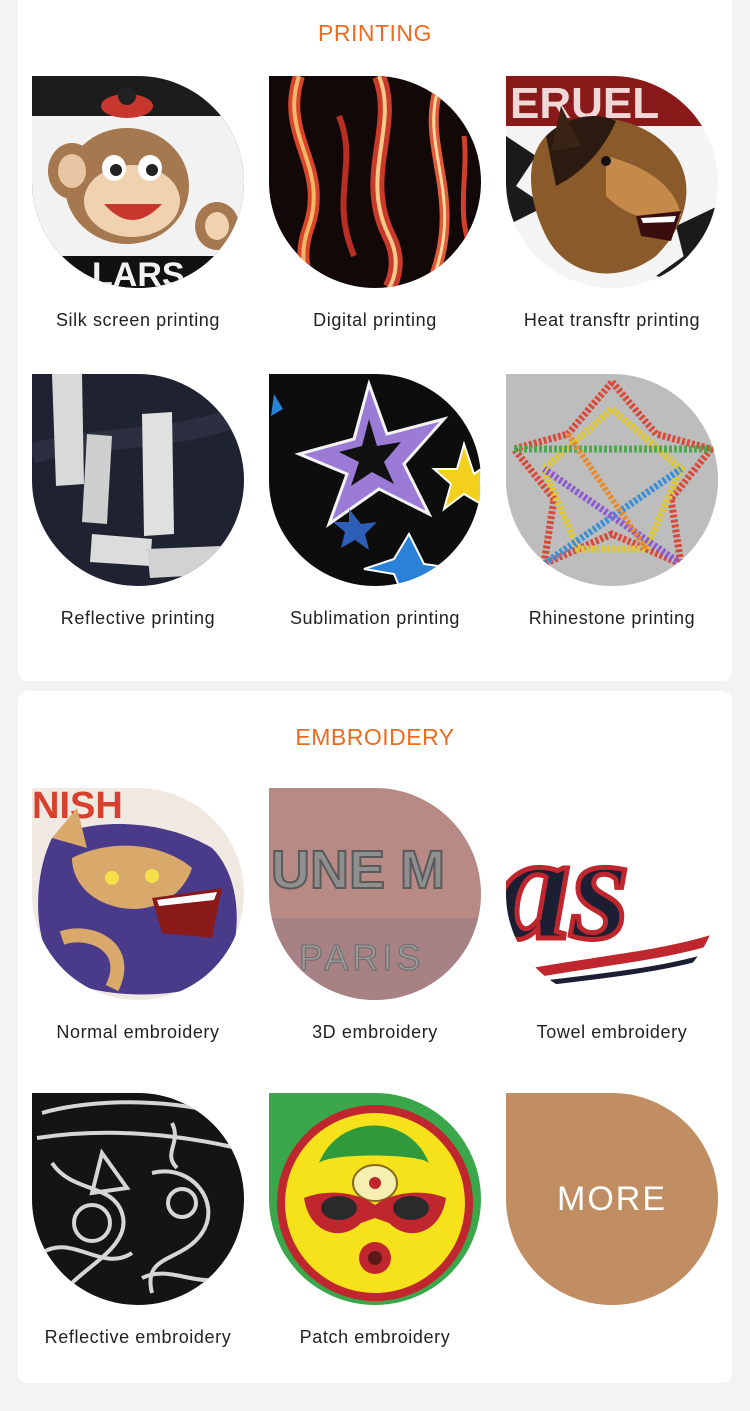  Describe the element at coordinates (612, 618) in the screenshot. I see `label-rhinestone-printing: Rhinestone printing` at that location.